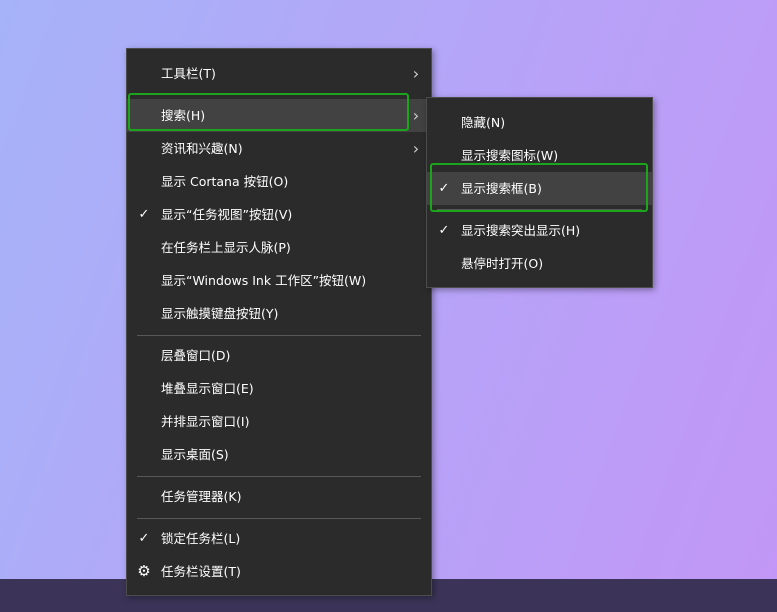 The width and height of the screenshot is (777, 612). Describe the element at coordinates (279, 454) in the screenshot. I see `menu-item-show-desktop: 显示桌面(S)` at that location.